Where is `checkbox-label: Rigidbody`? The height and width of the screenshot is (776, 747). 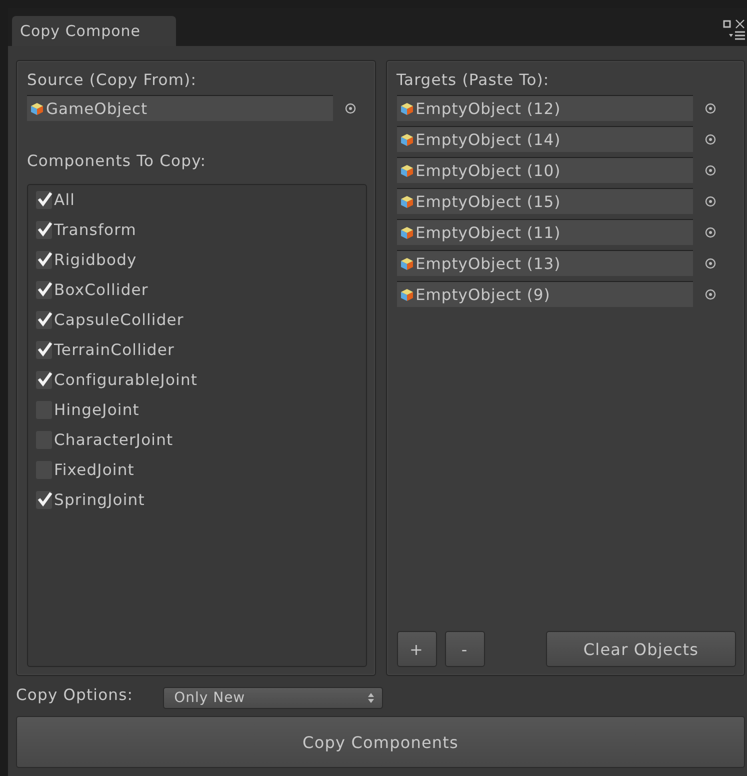
checkbox-label: Rigidbody is located at coordinates (95, 260).